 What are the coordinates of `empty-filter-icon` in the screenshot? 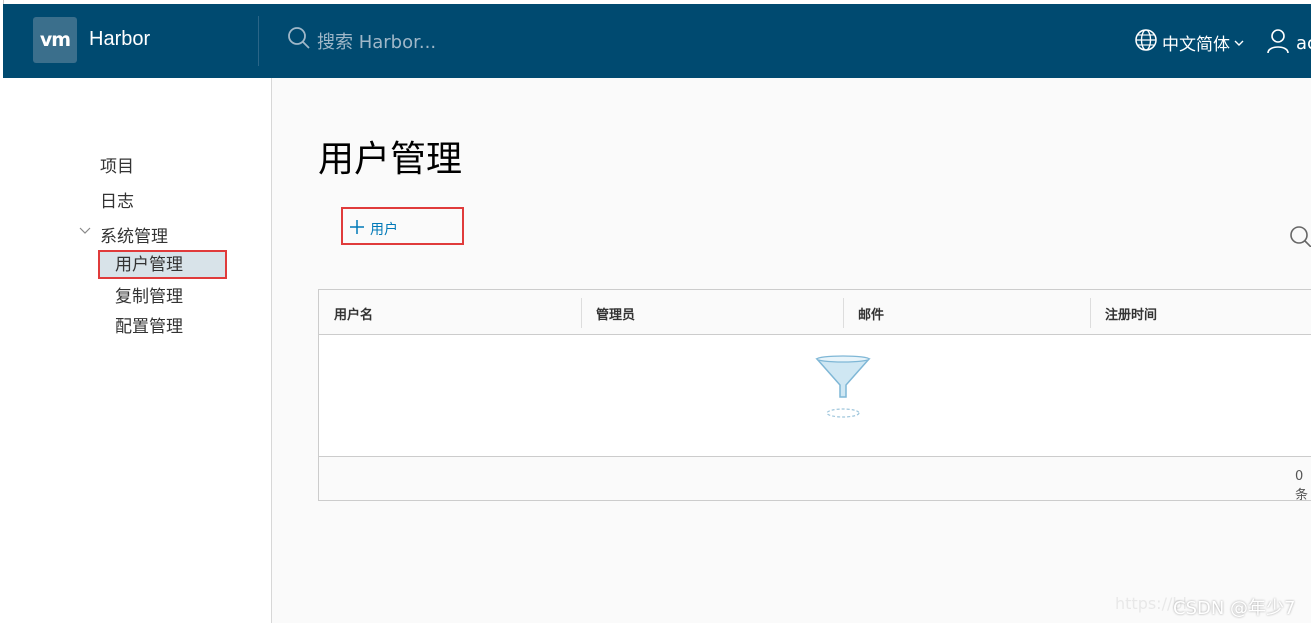 It's located at (843, 386).